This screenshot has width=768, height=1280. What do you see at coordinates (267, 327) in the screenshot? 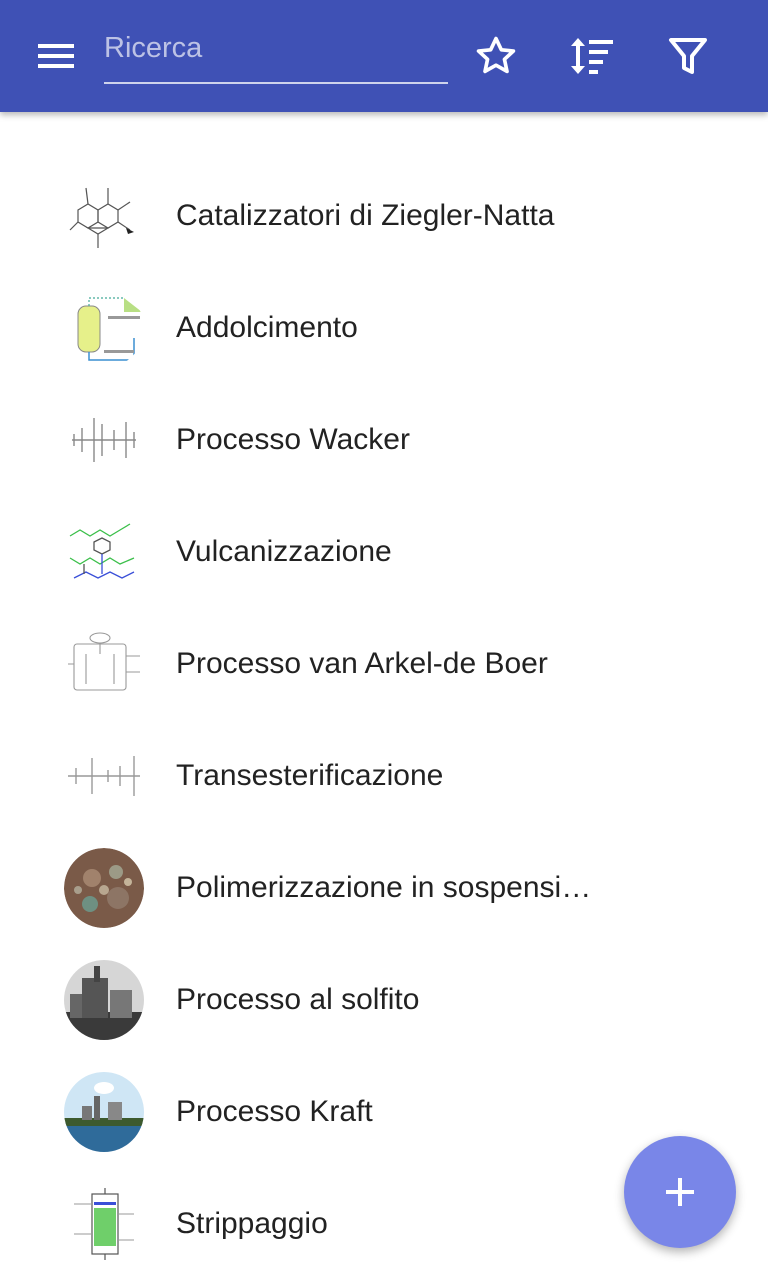
I see `item-title: Addolcimento` at bounding box center [267, 327].